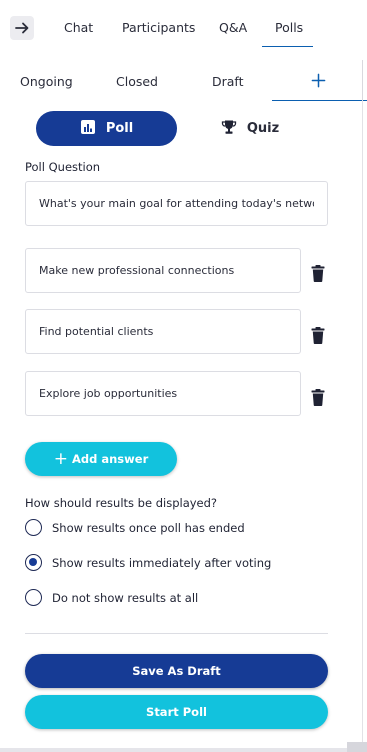 This screenshot has height=752, width=367. I want to click on quiz-toggle-button: Quiz, so click(250, 128).